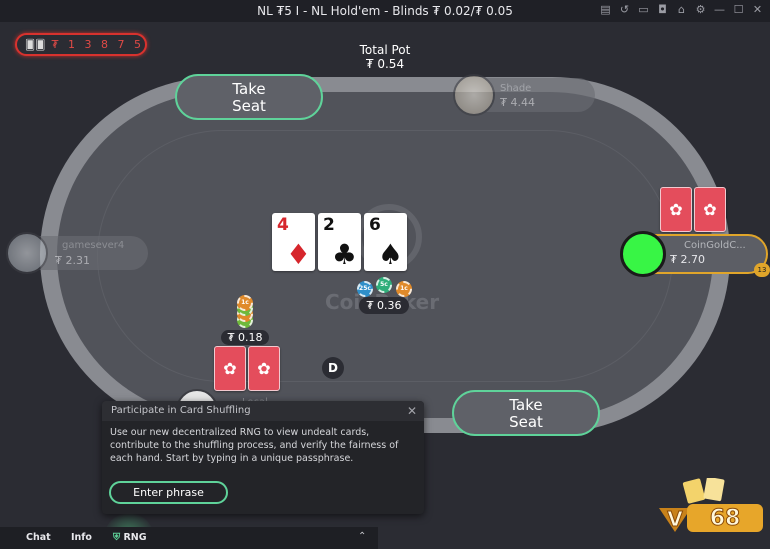 Image resolution: width=770 pixels, height=549 pixels. What do you see at coordinates (135, 537) in the screenshot?
I see `tab-rng-label: RNG` at bounding box center [135, 537].